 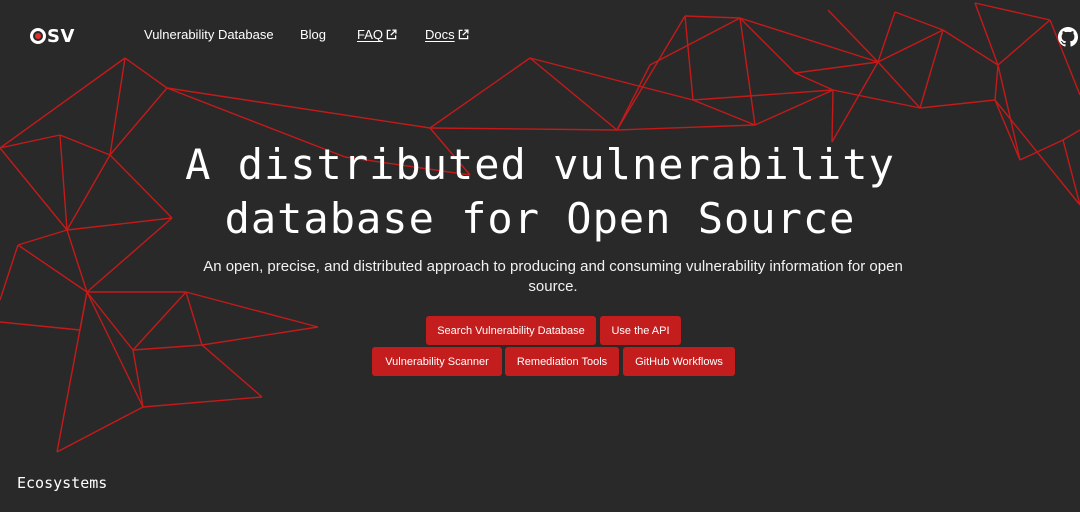 What do you see at coordinates (511, 330) in the screenshot?
I see `search-vulnerability-database-button: Search Vulnerability Database` at bounding box center [511, 330].